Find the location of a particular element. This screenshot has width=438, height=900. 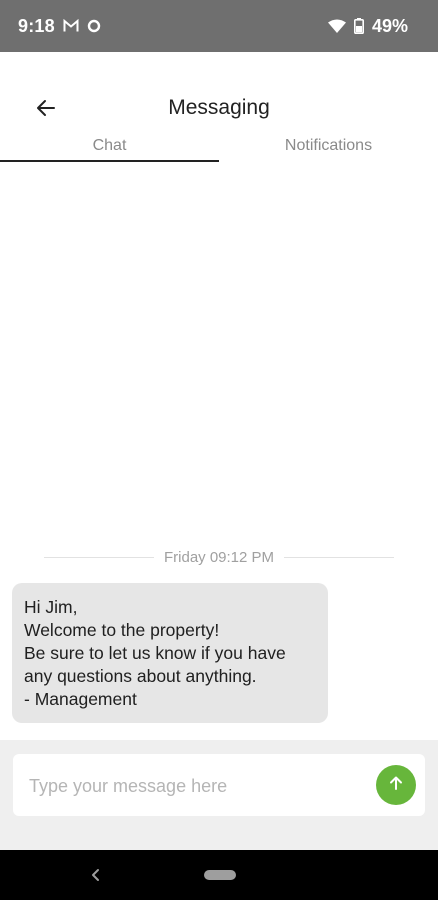

system-nav-bar is located at coordinates (219, 875).